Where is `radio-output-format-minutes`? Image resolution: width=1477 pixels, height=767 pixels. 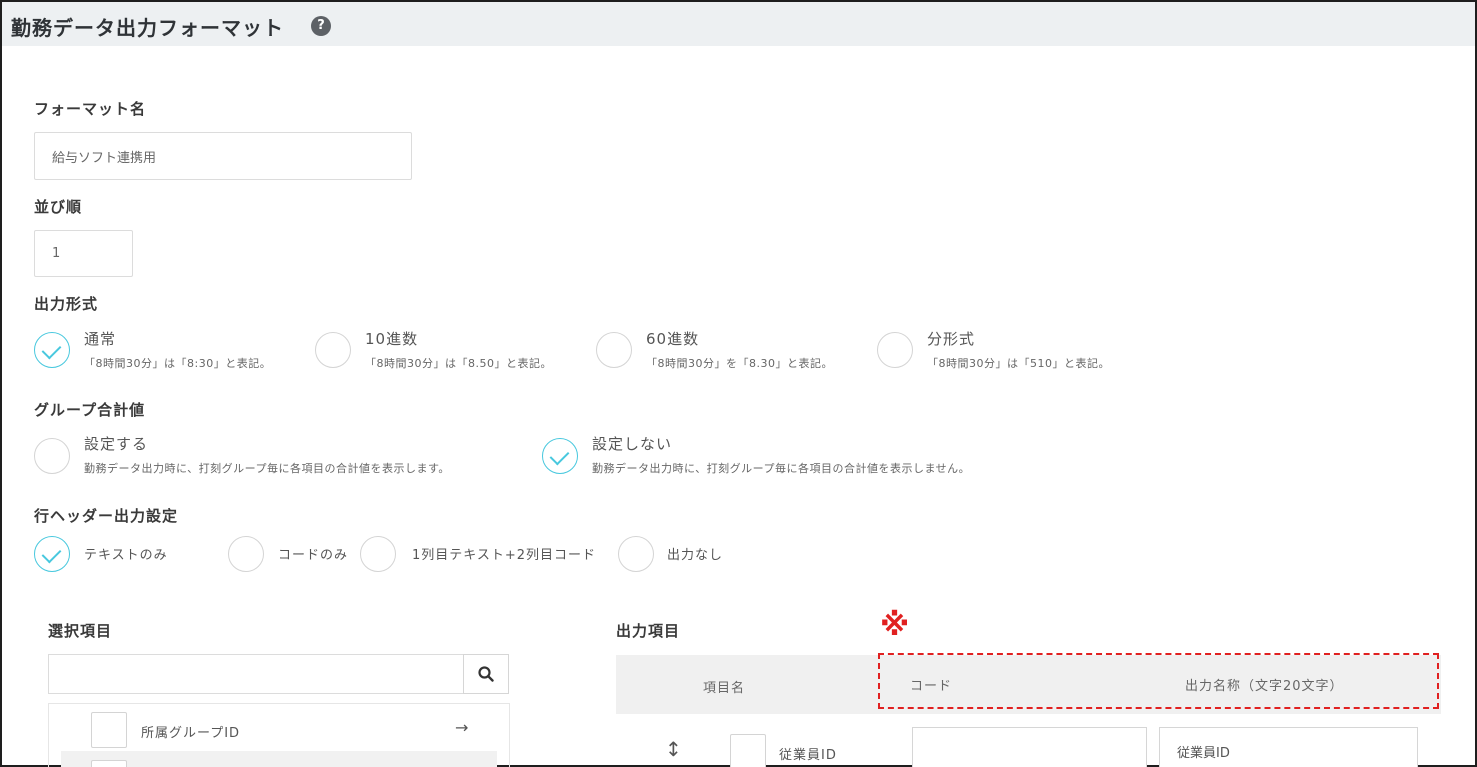
radio-output-format-minutes is located at coordinates (895, 350).